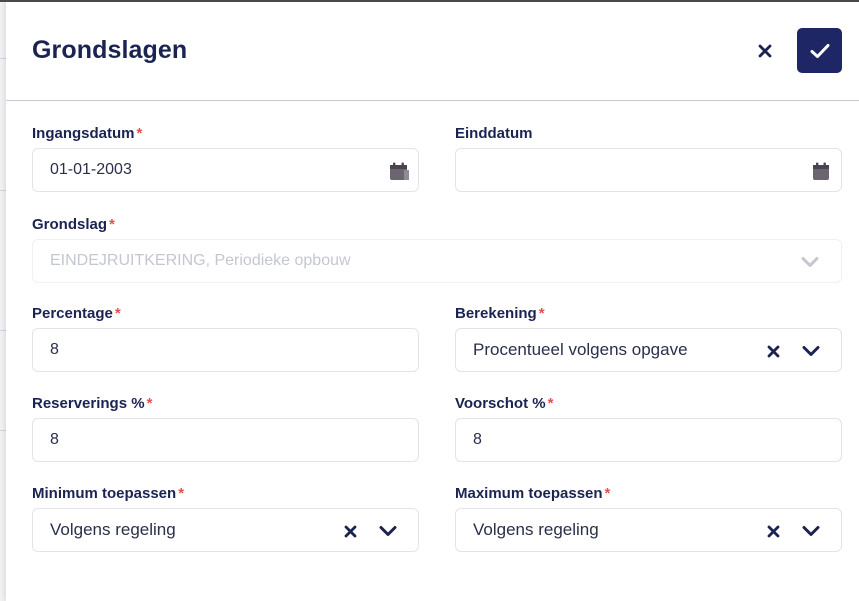 The width and height of the screenshot is (859, 601). What do you see at coordinates (54, 349) in the screenshot?
I see `percentage-value: 8` at bounding box center [54, 349].